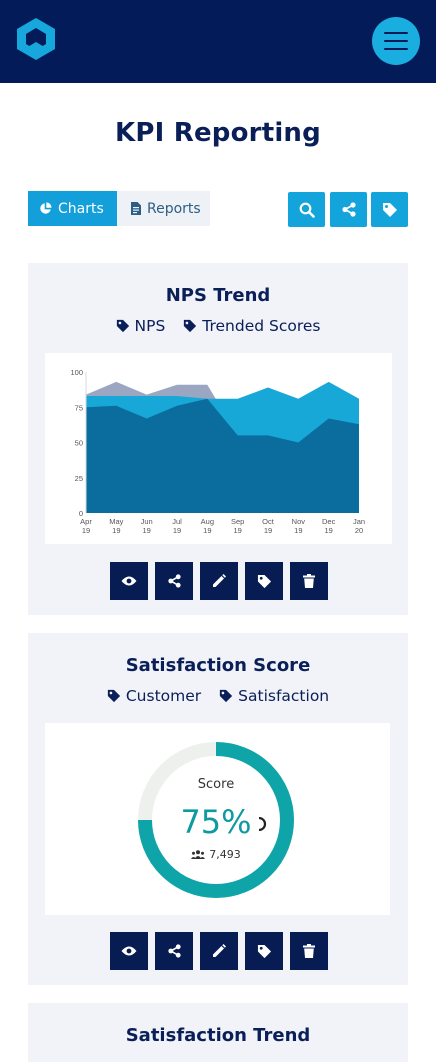 Image resolution: width=436 pixels, height=1062 pixels. I want to click on hexagon-logo-icon, so click(36, 39).